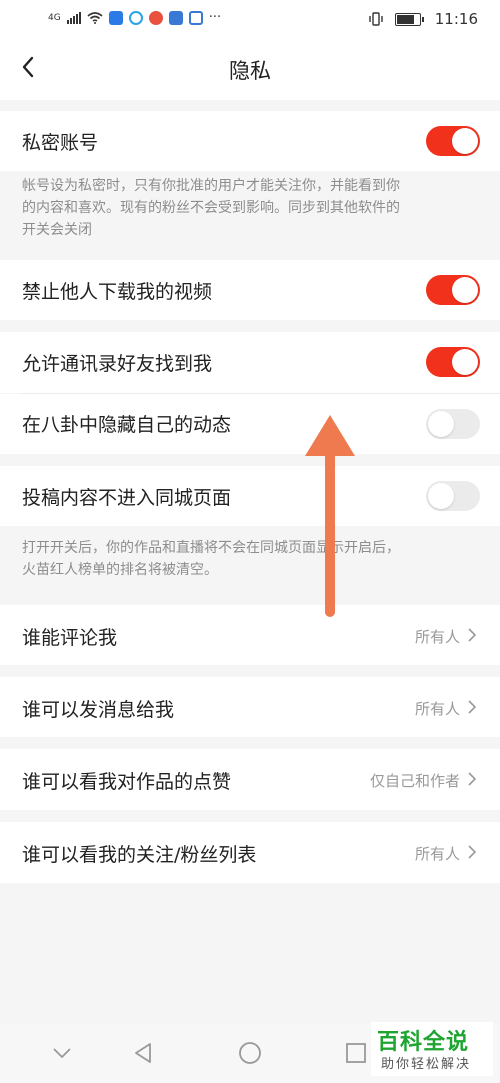 Image resolution: width=500 pixels, height=1083 pixels. I want to click on setting-row-no-same-city: 投稿内容不进入同城页面, so click(250, 496).